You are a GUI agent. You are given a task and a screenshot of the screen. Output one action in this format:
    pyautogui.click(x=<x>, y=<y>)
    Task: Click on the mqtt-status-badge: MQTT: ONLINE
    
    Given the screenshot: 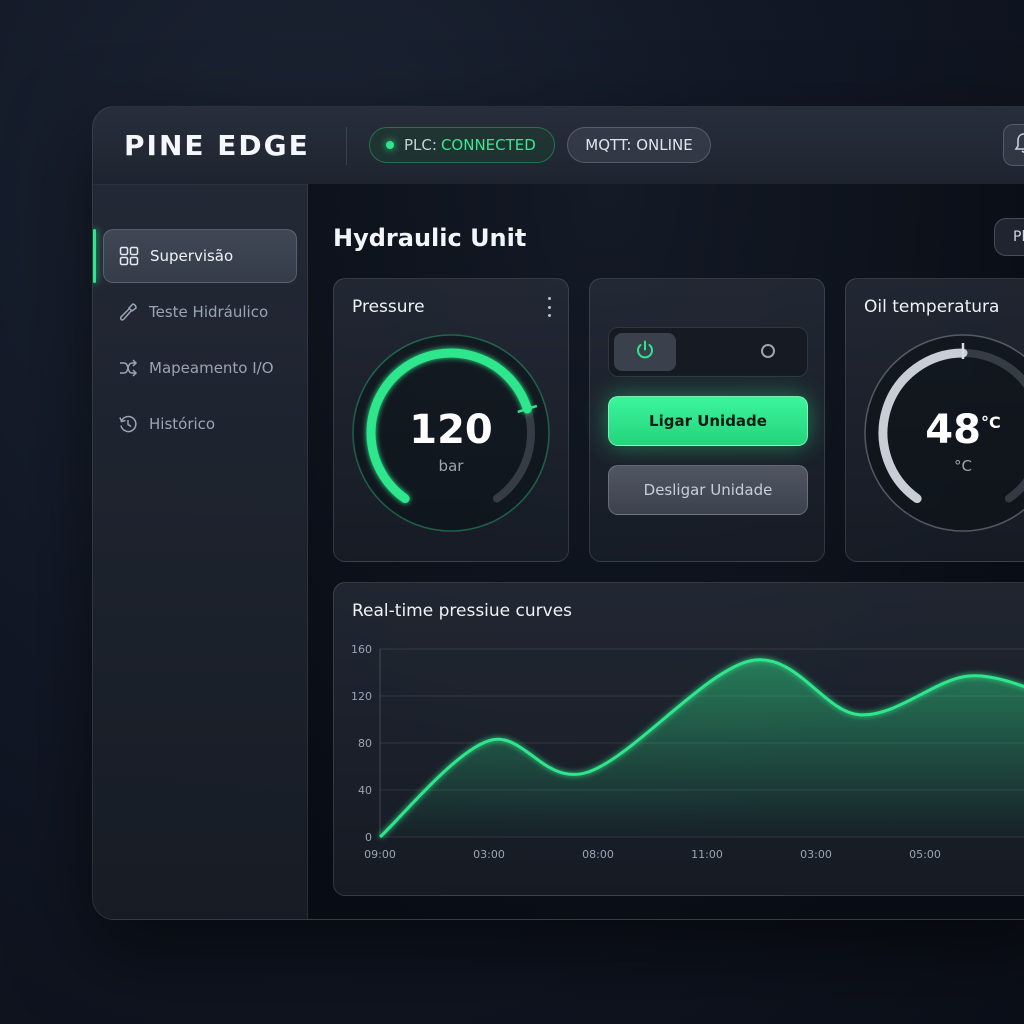 What is the action you would take?
    pyautogui.click(x=639, y=145)
    